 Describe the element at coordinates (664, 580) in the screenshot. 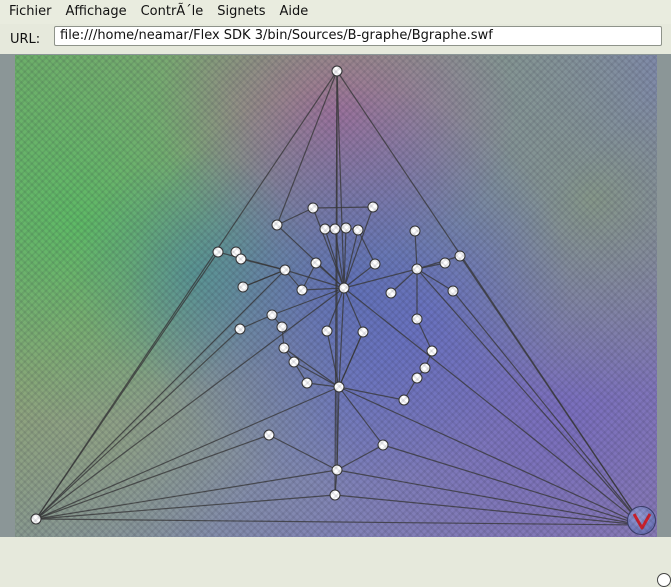

I see `corner-node-handle` at that location.